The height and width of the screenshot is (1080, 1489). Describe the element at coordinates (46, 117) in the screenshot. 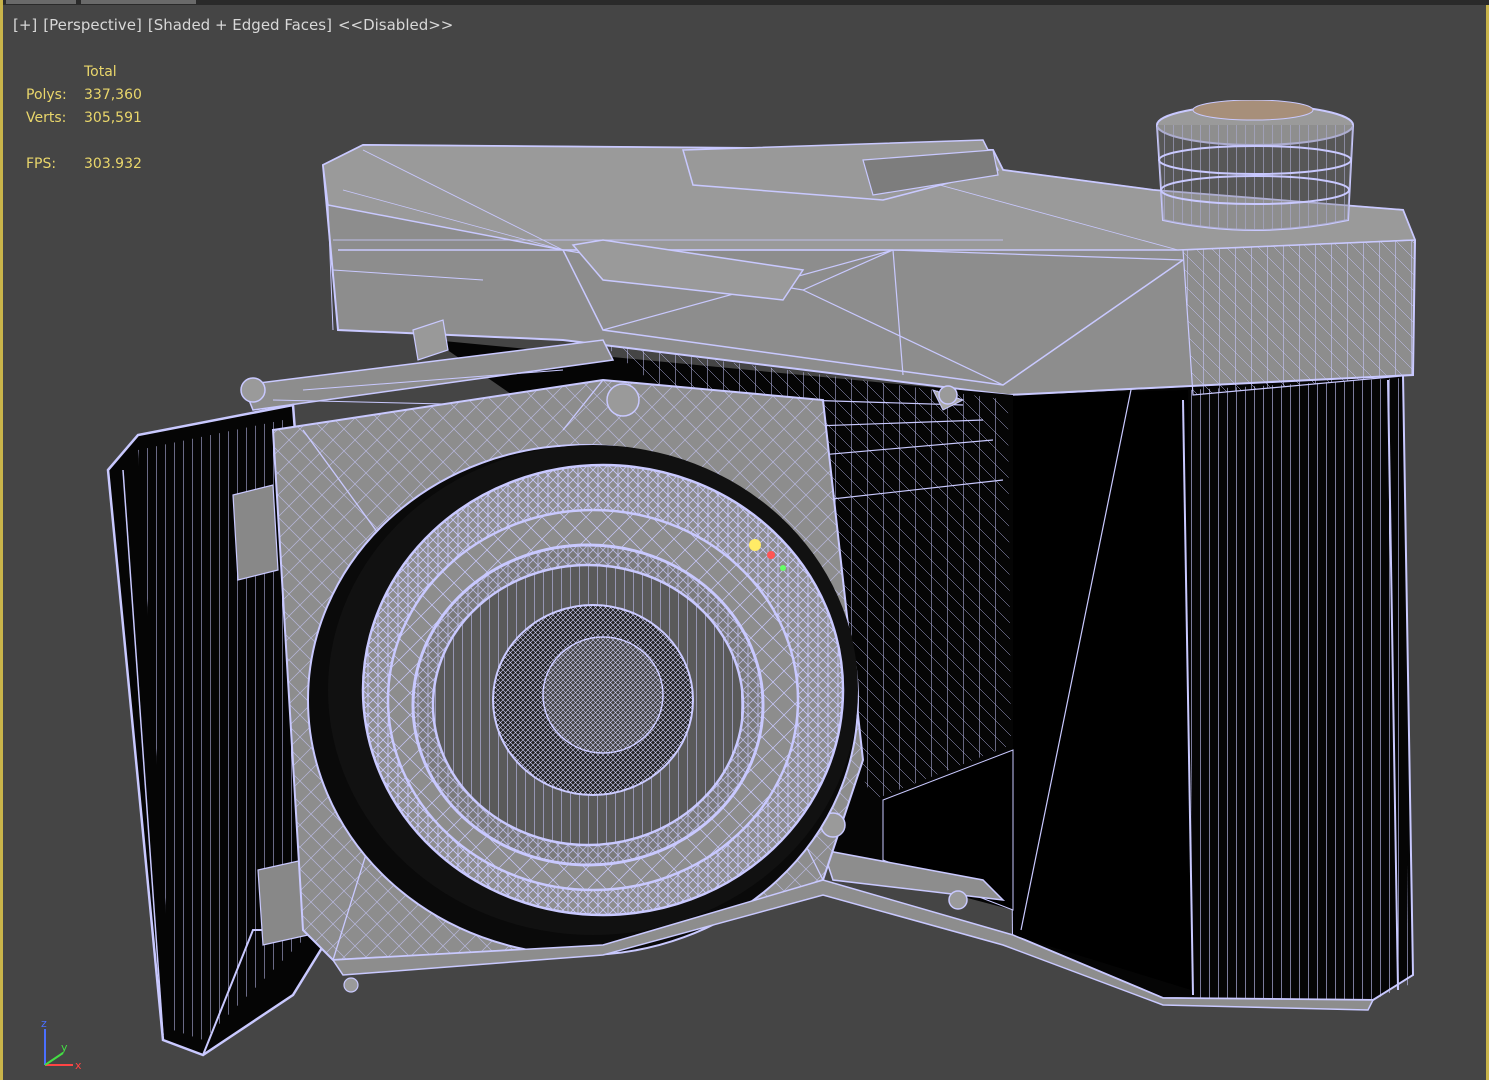

I see `verts-label: Verts:` at that location.